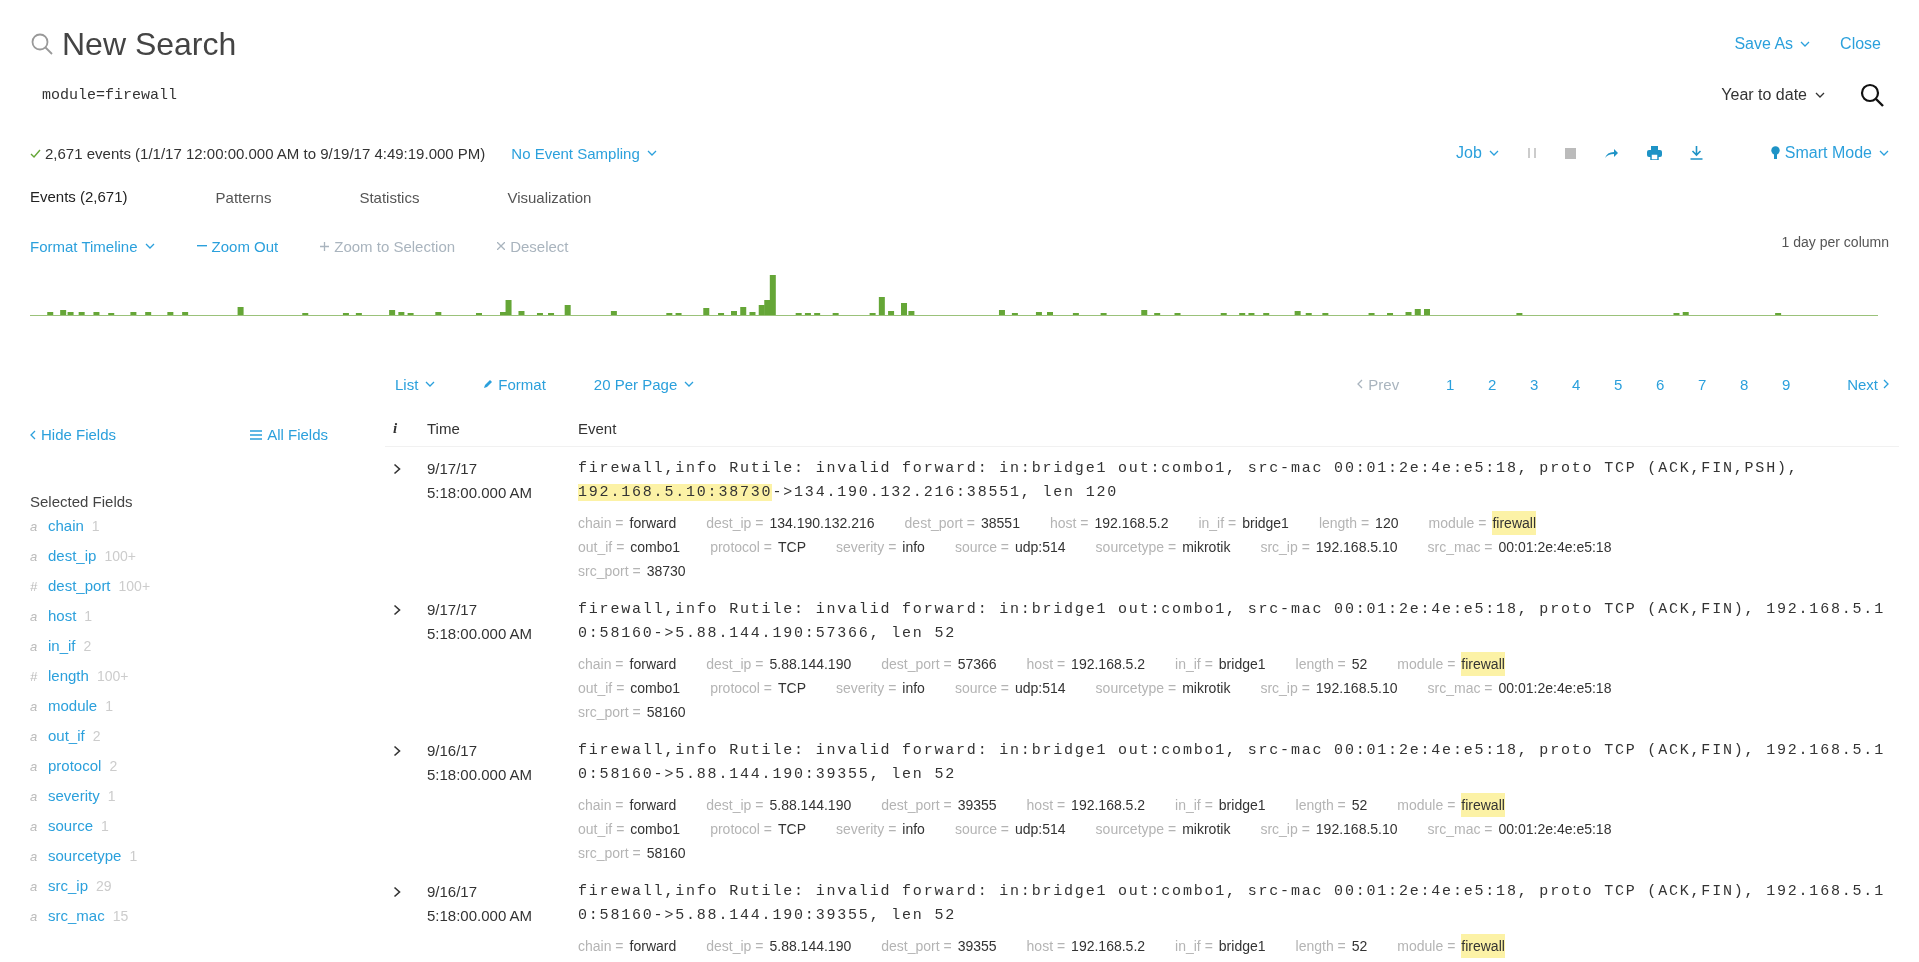 Image resolution: width=1919 pixels, height=962 pixels. Describe the element at coordinates (389, 197) in the screenshot. I see `results-tab: Statistics` at that location.